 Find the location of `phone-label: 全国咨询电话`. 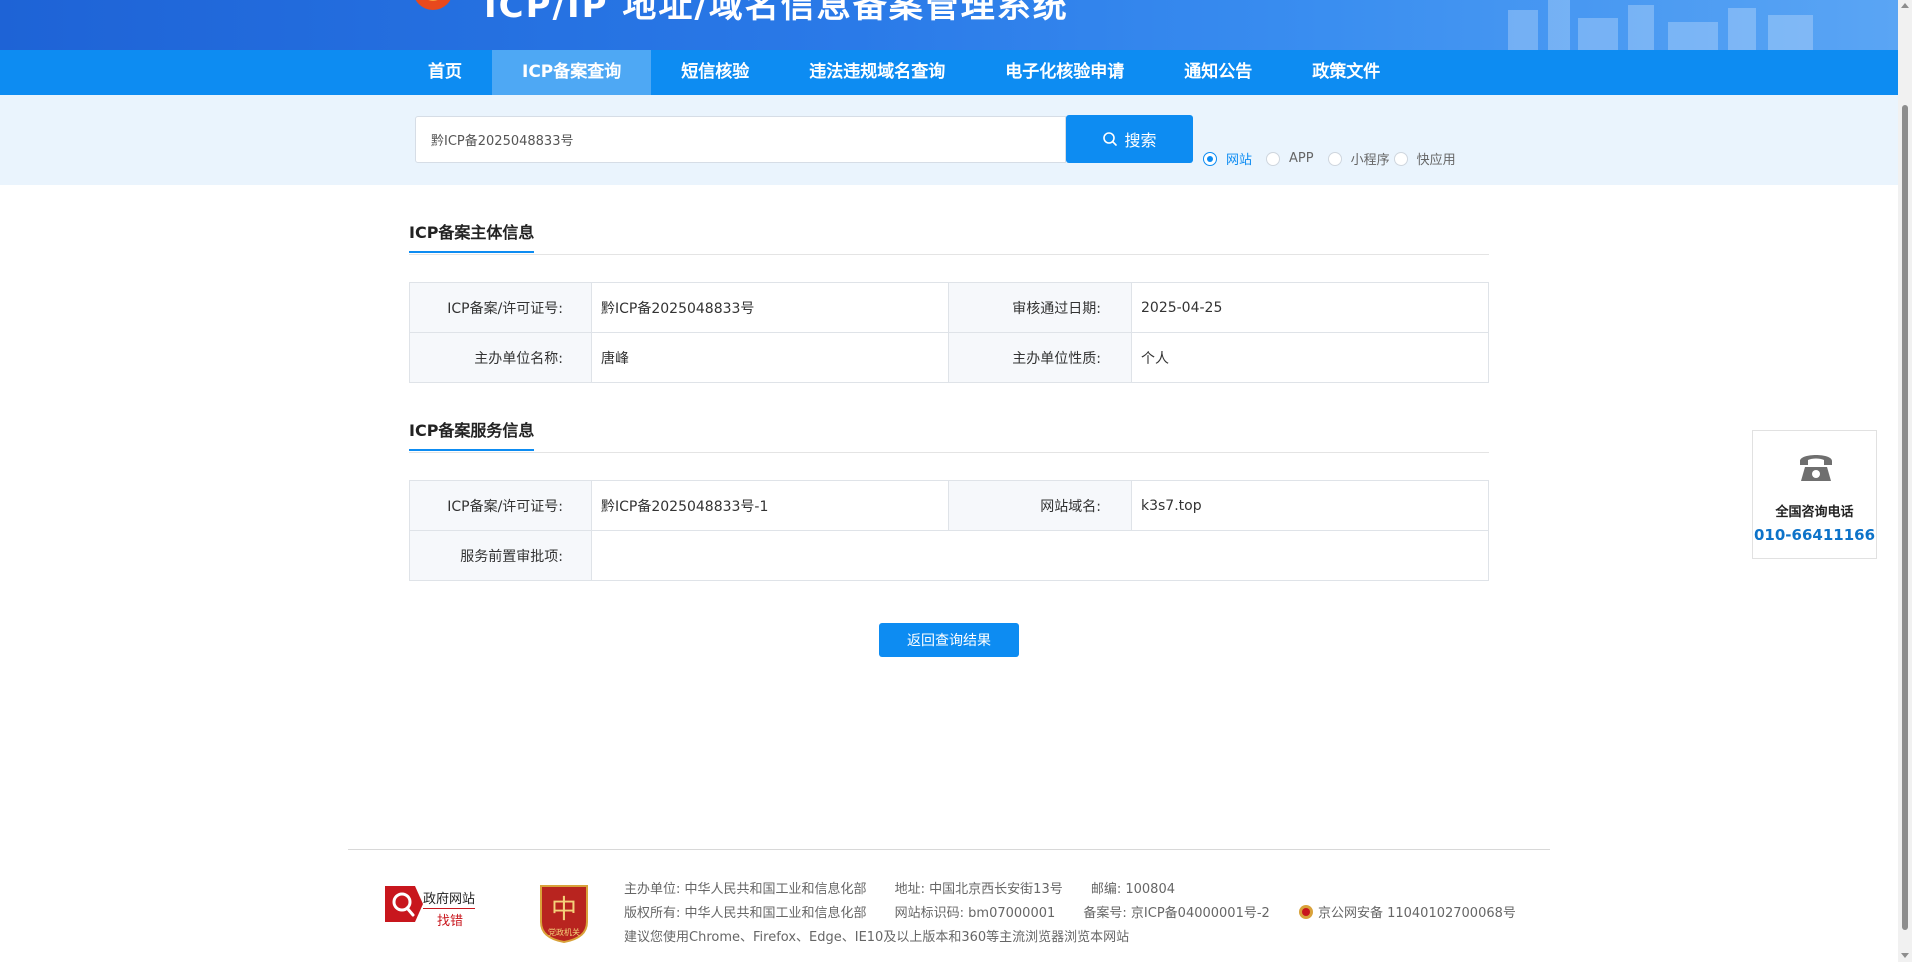

phone-label: 全国咨询电话 is located at coordinates (1814, 512).